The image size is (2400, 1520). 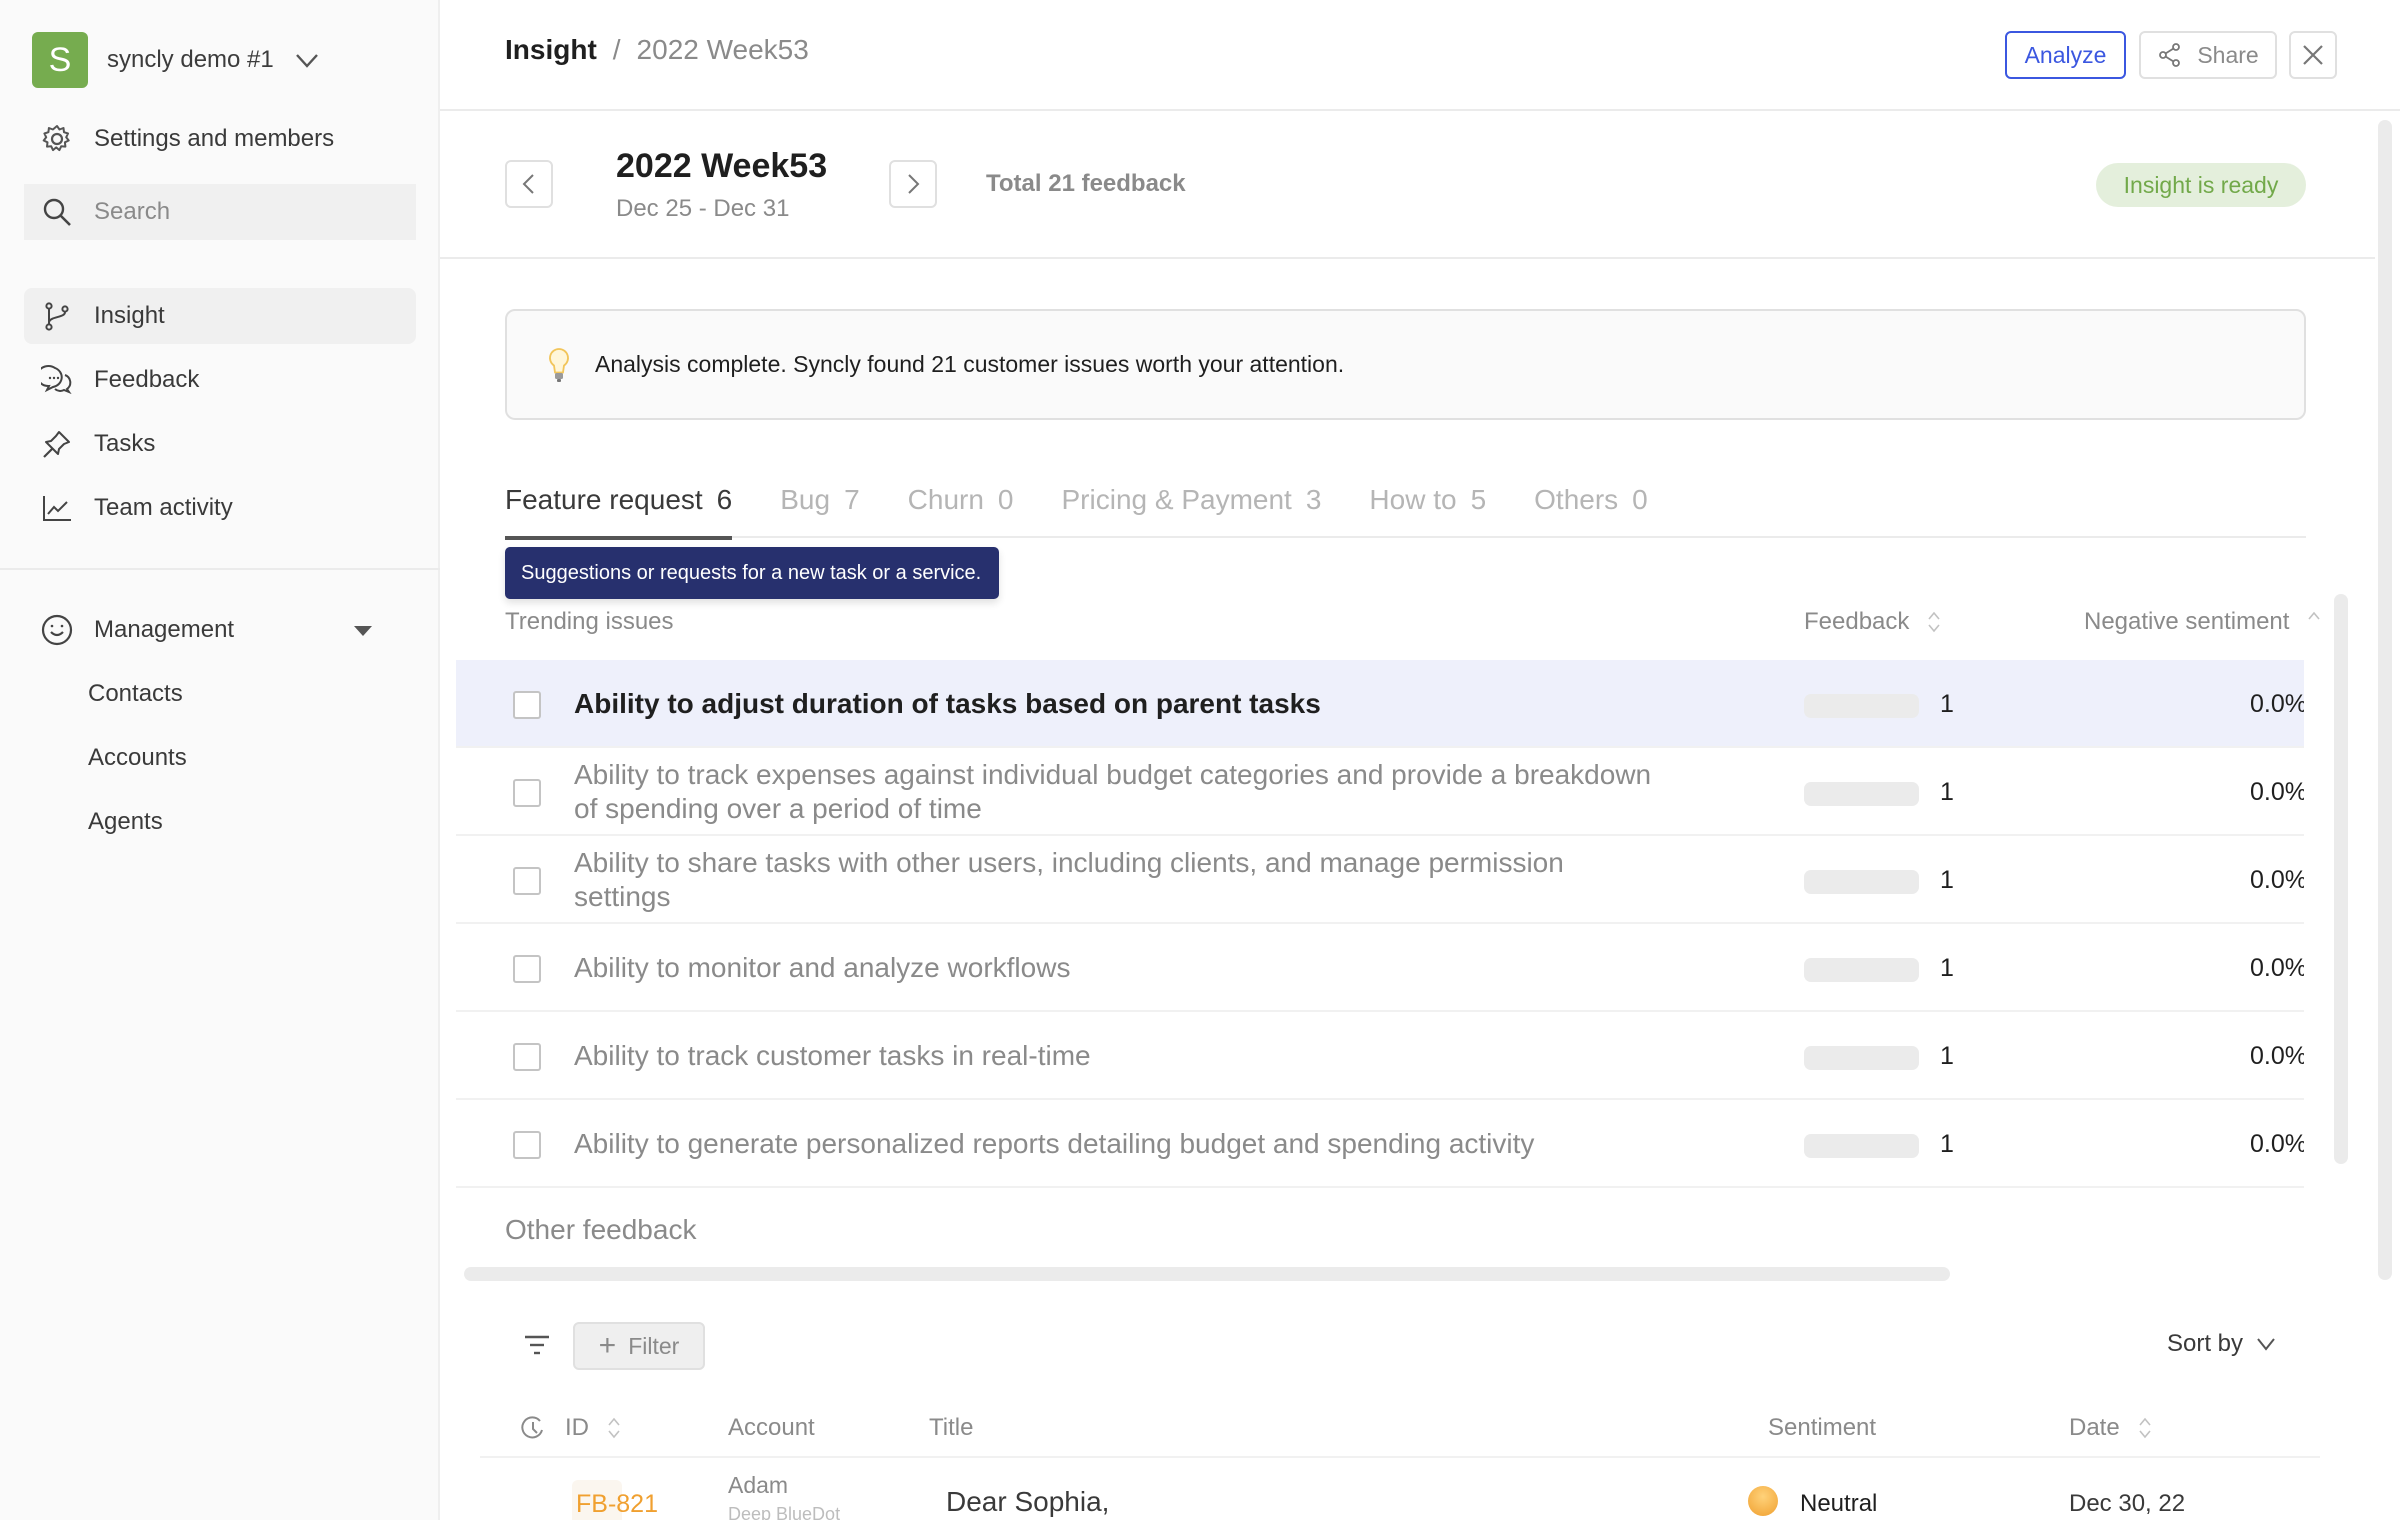 I want to click on share-button: Share, so click(x=2208, y=55).